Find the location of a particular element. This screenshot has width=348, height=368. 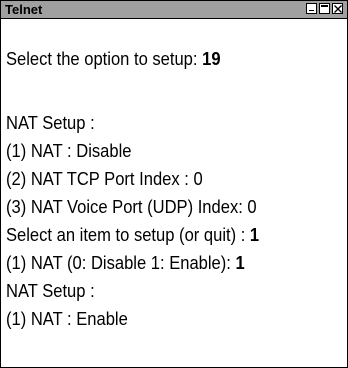

maximize-icon is located at coordinates (324, 8).